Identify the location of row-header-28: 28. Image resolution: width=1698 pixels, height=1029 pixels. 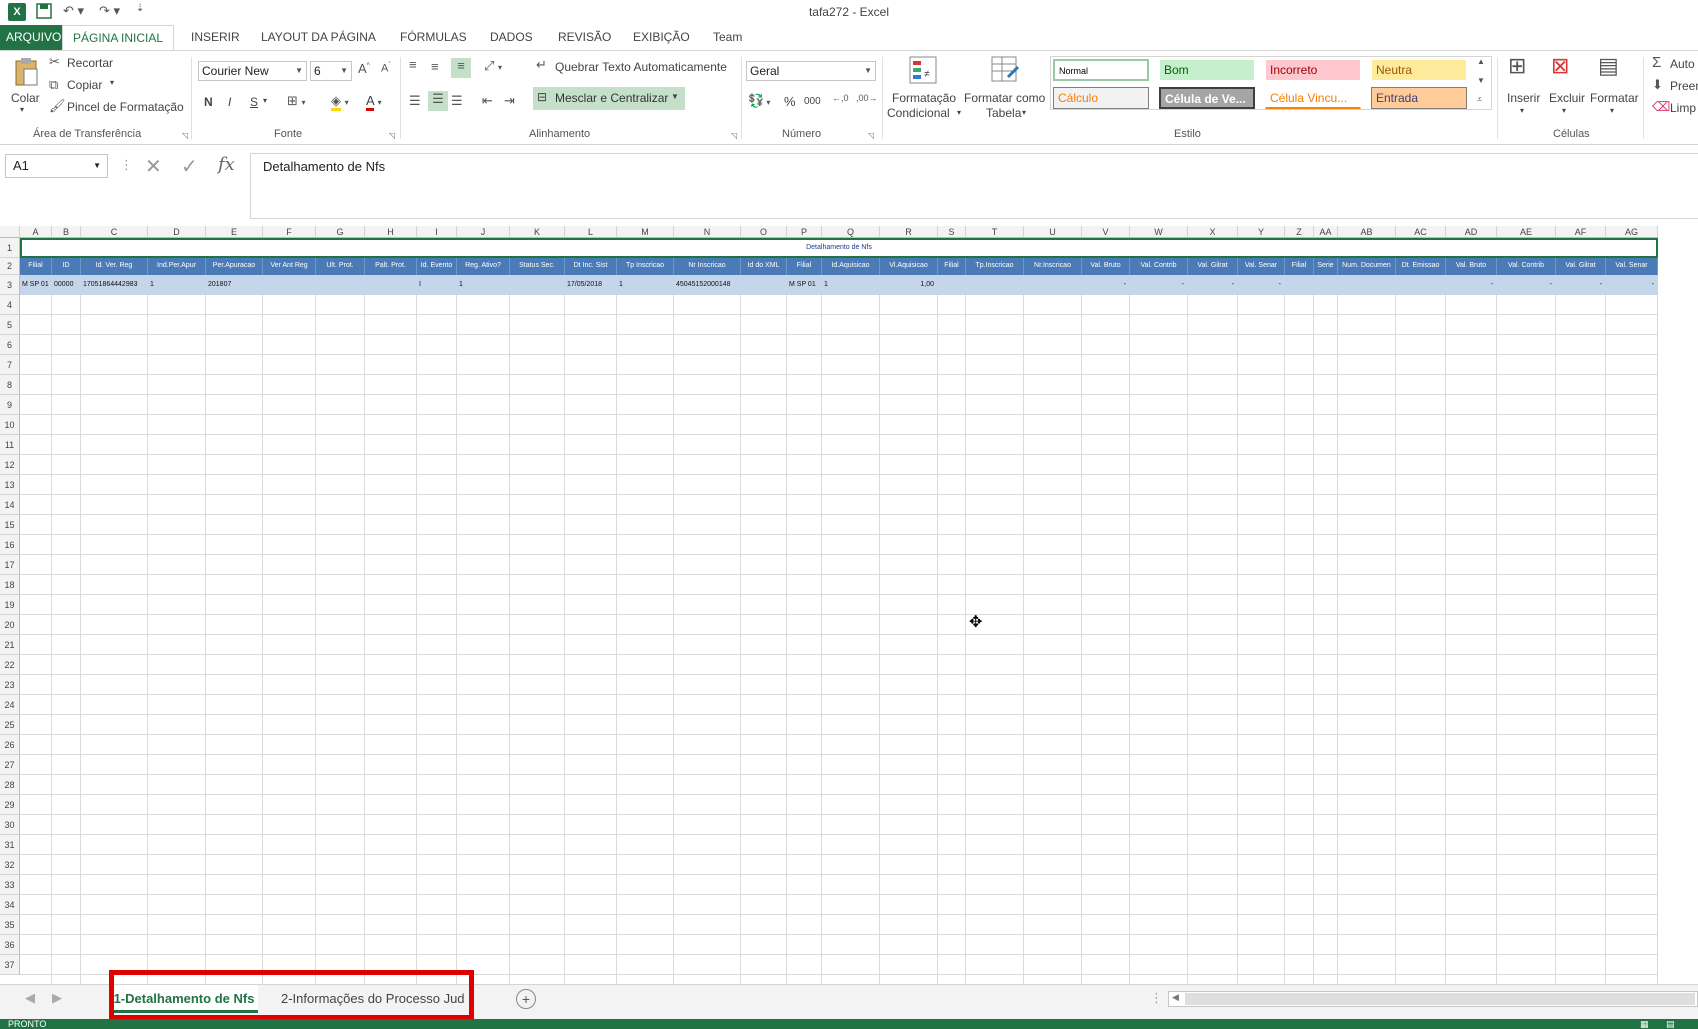
(10, 785).